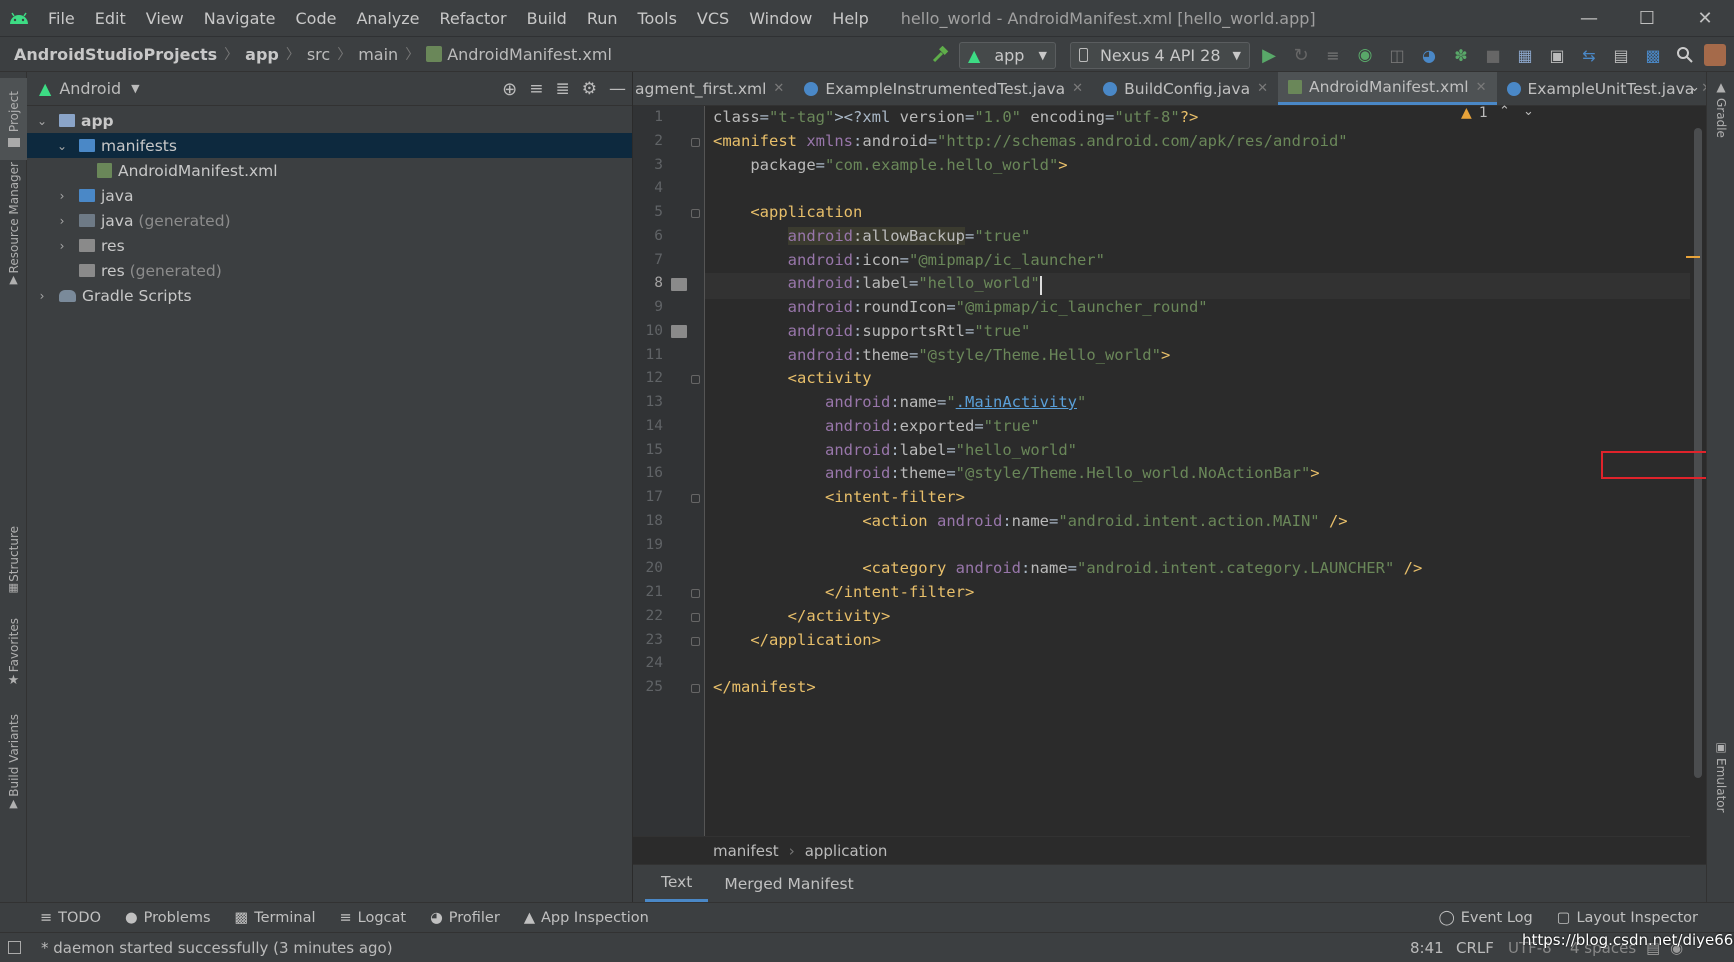  Describe the element at coordinates (90, 88) in the screenshot. I see `project-view-dropdown: Android` at that location.